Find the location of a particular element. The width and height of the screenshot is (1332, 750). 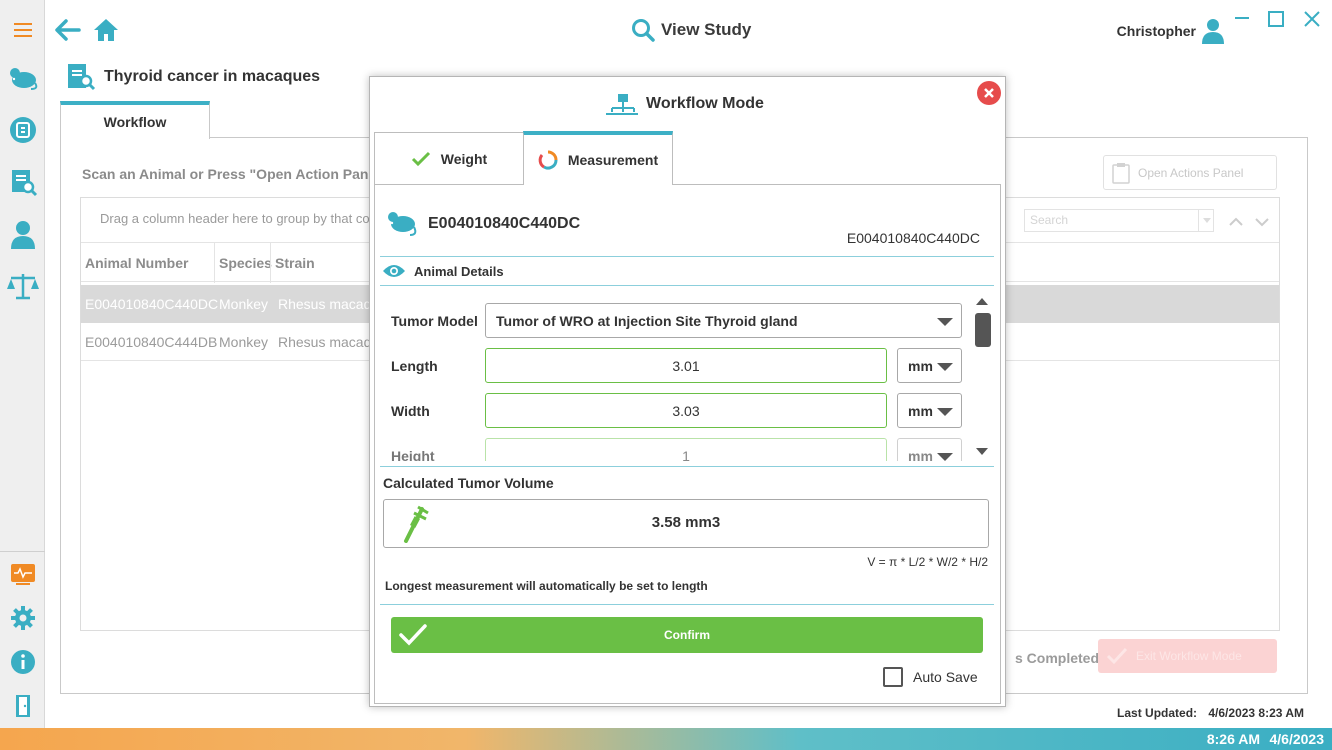

scroll-down-icon is located at coordinates (982, 451).